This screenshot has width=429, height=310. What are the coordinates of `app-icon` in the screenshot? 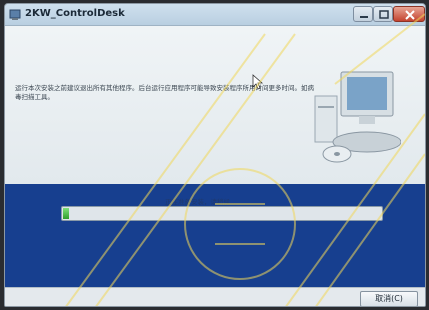 It's located at (15, 14).